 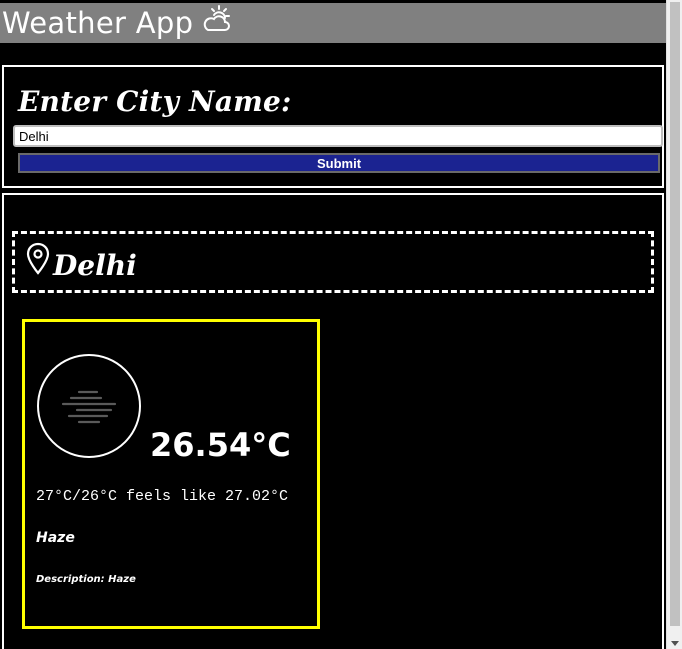 What do you see at coordinates (38, 258) in the screenshot?
I see `map-pin-icon` at bounding box center [38, 258].